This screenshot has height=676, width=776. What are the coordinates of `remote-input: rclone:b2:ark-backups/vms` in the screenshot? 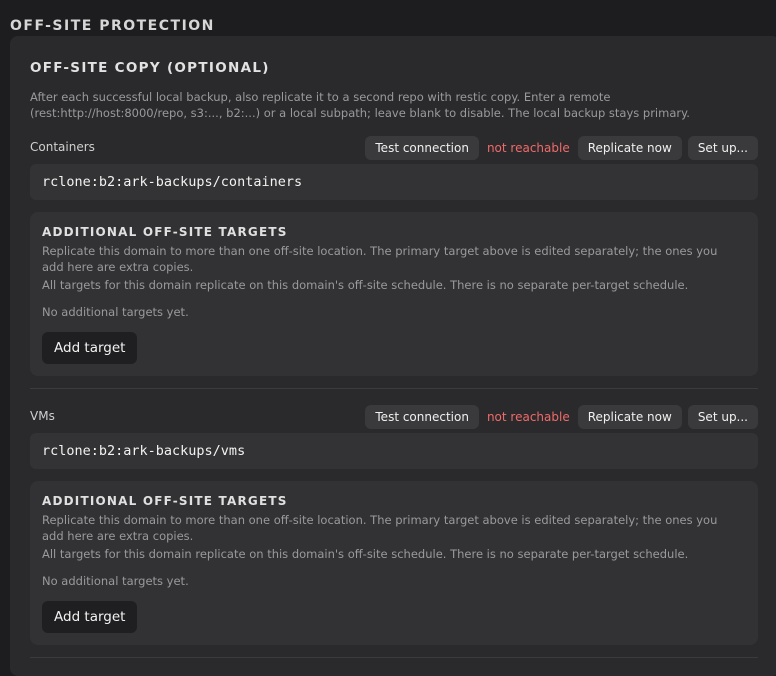 It's located at (394, 451).